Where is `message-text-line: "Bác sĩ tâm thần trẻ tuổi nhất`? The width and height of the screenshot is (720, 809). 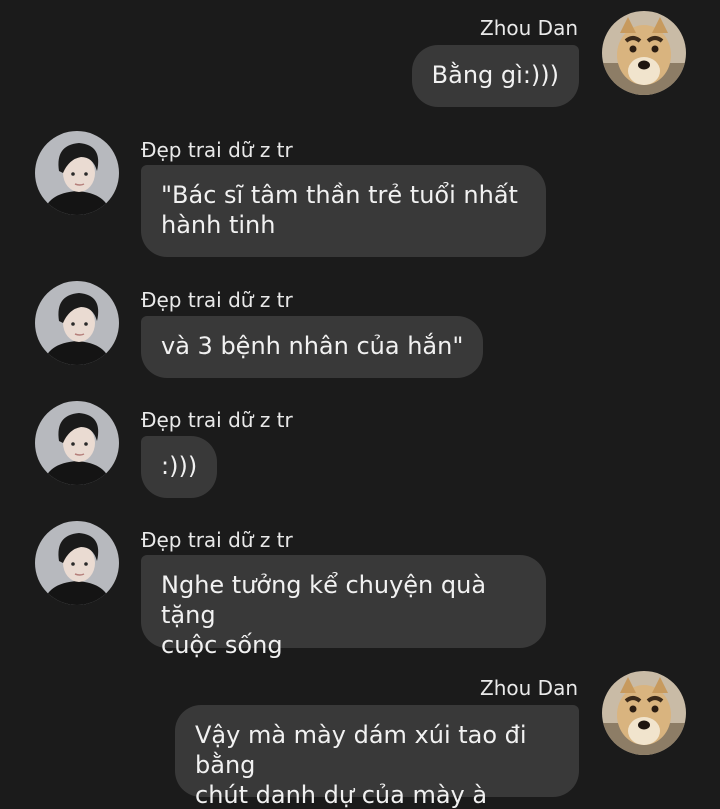 message-text-line: "Bác sĩ tâm thần trẻ tuổi nhất is located at coordinates (339, 195).